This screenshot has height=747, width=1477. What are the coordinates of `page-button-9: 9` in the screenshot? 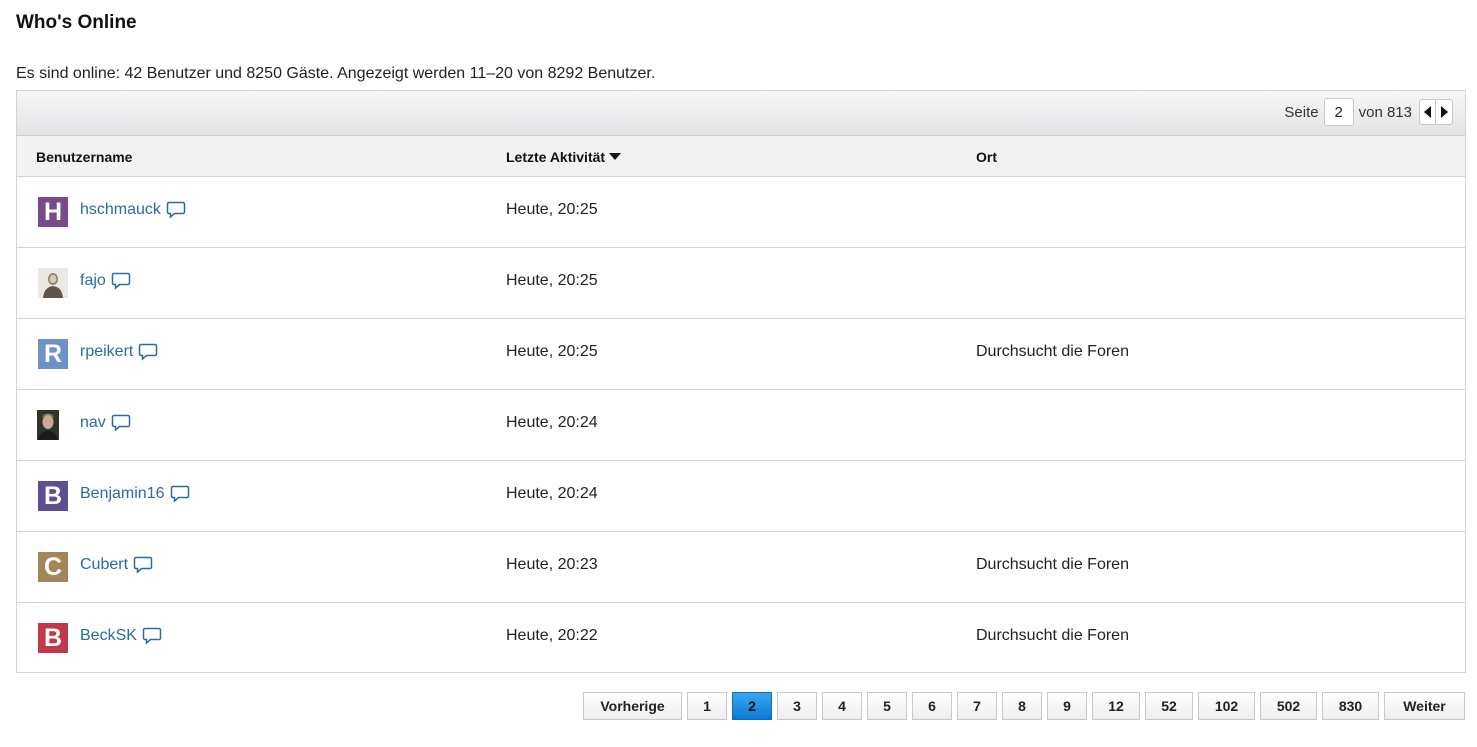 It's located at (1067, 706).